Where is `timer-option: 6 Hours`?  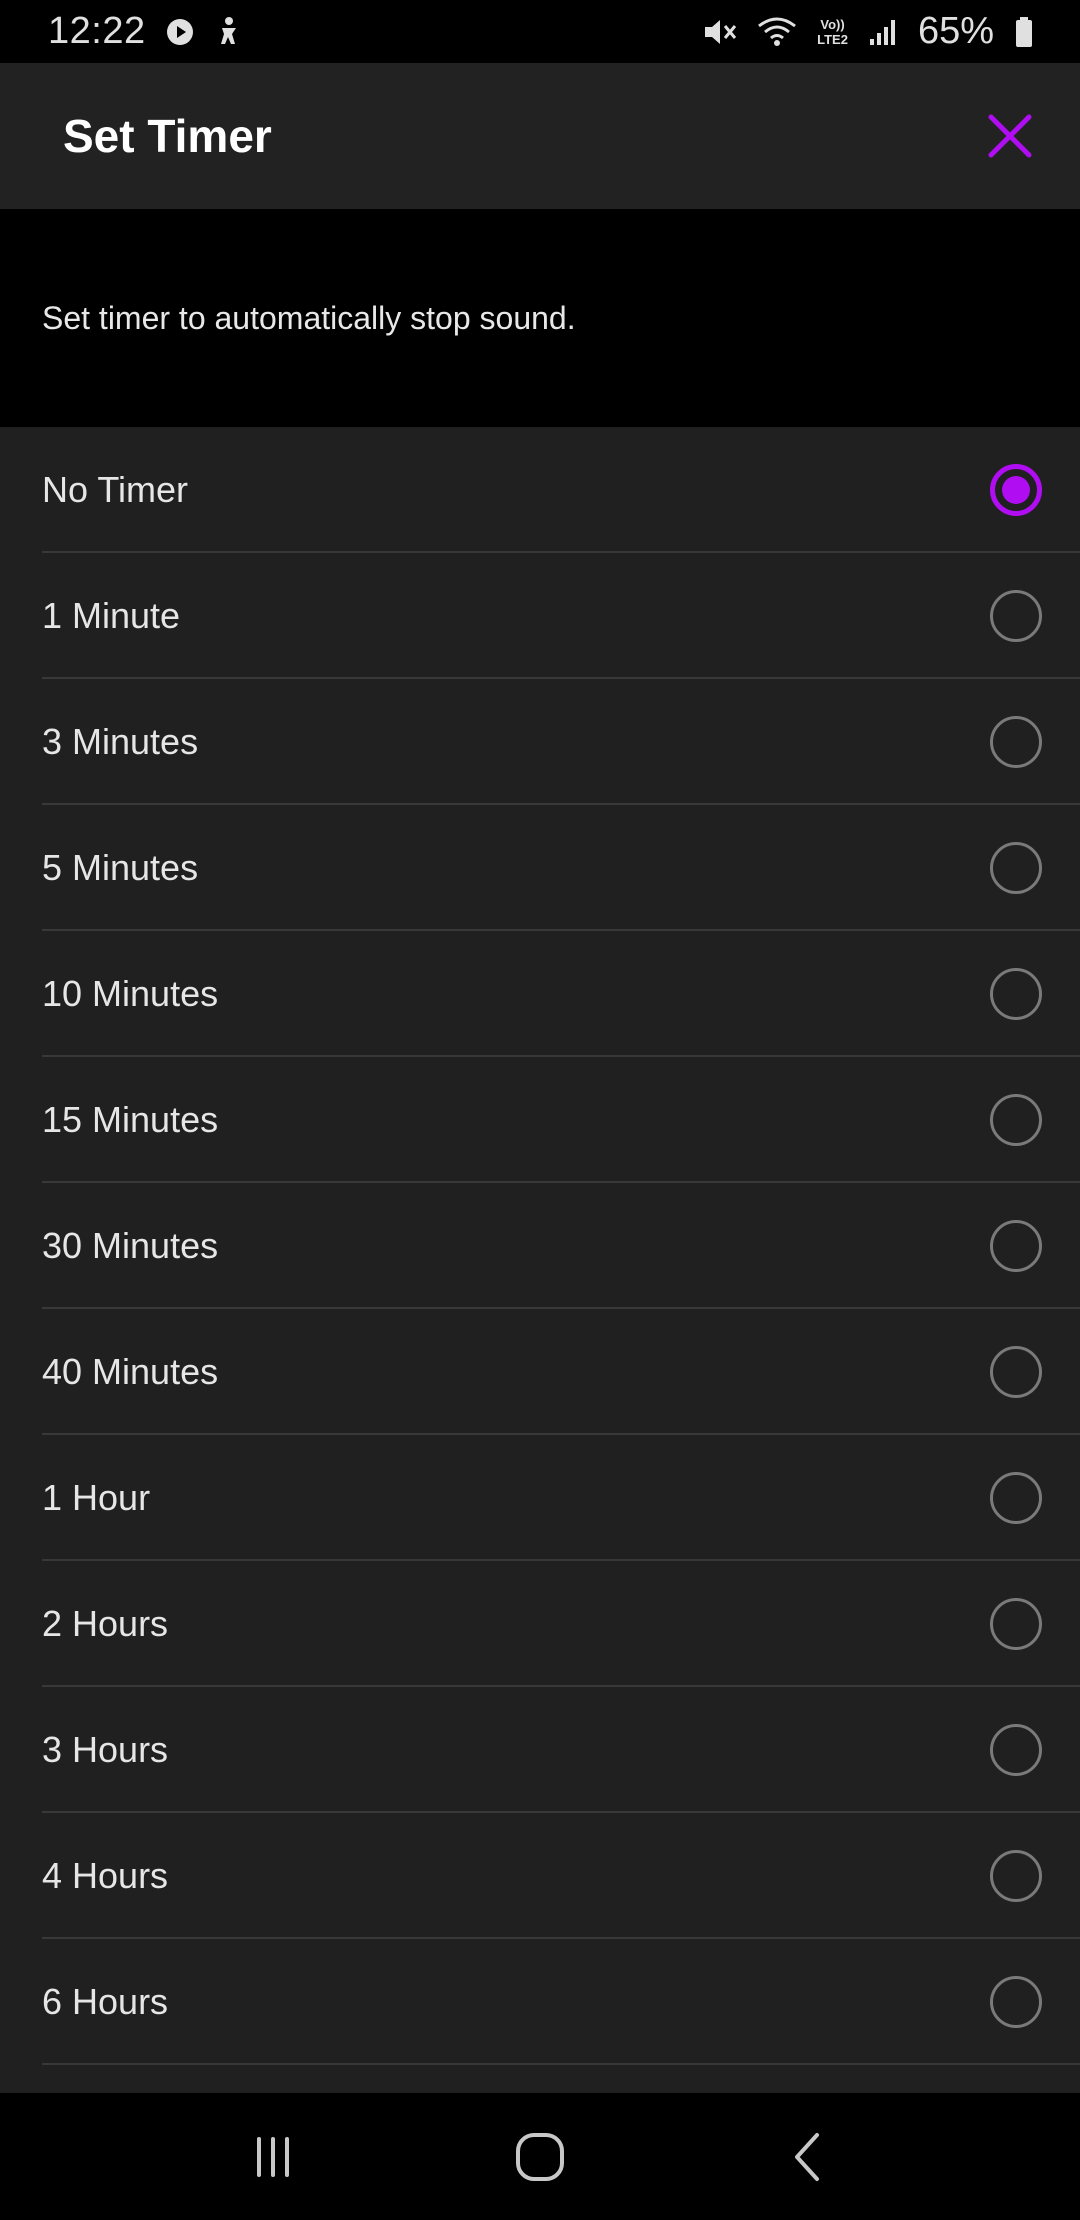 timer-option: 6 Hours is located at coordinates (540, 2002).